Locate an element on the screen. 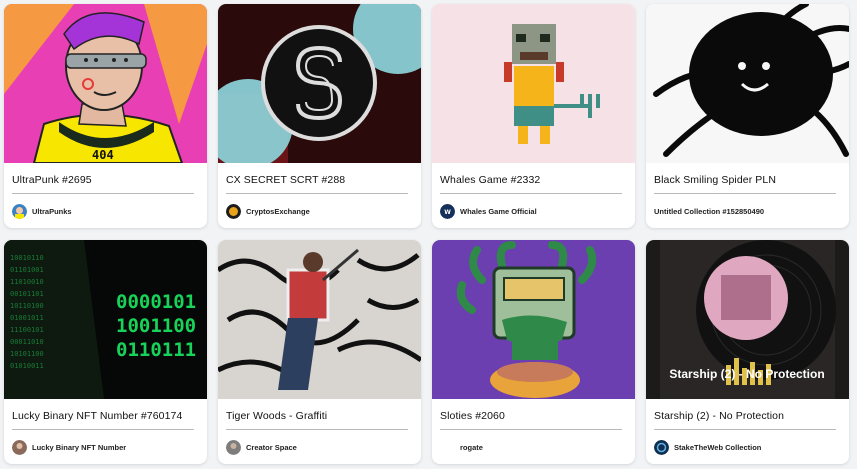 This screenshot has width=857, height=469. svg-text: 0000101 is located at coordinates (156, 302).